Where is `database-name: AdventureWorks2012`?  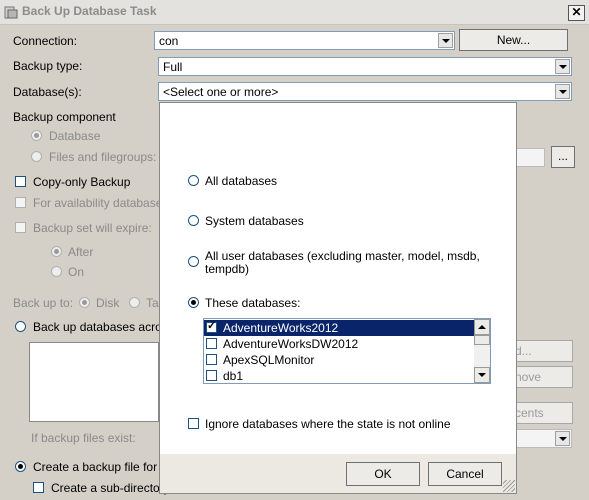
database-name: AdventureWorks2012 is located at coordinates (281, 328).